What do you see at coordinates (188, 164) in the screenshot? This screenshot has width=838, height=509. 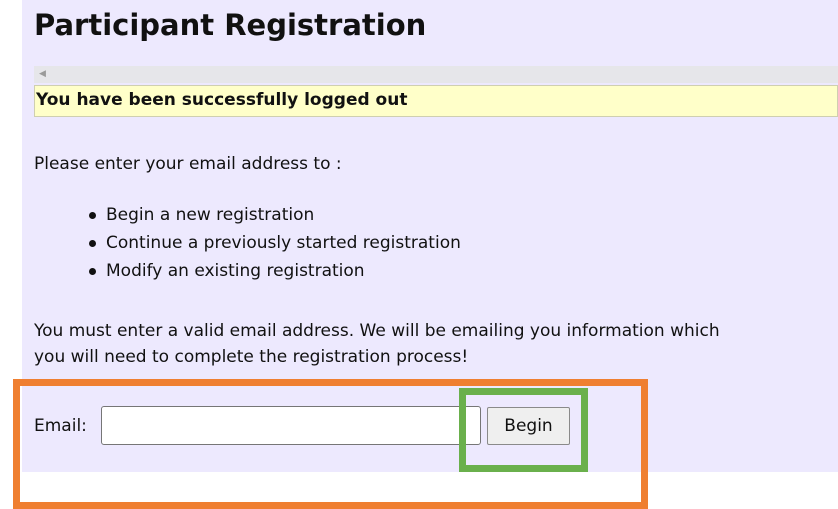 I see `intro-text: Please enter your email address to :` at bounding box center [188, 164].